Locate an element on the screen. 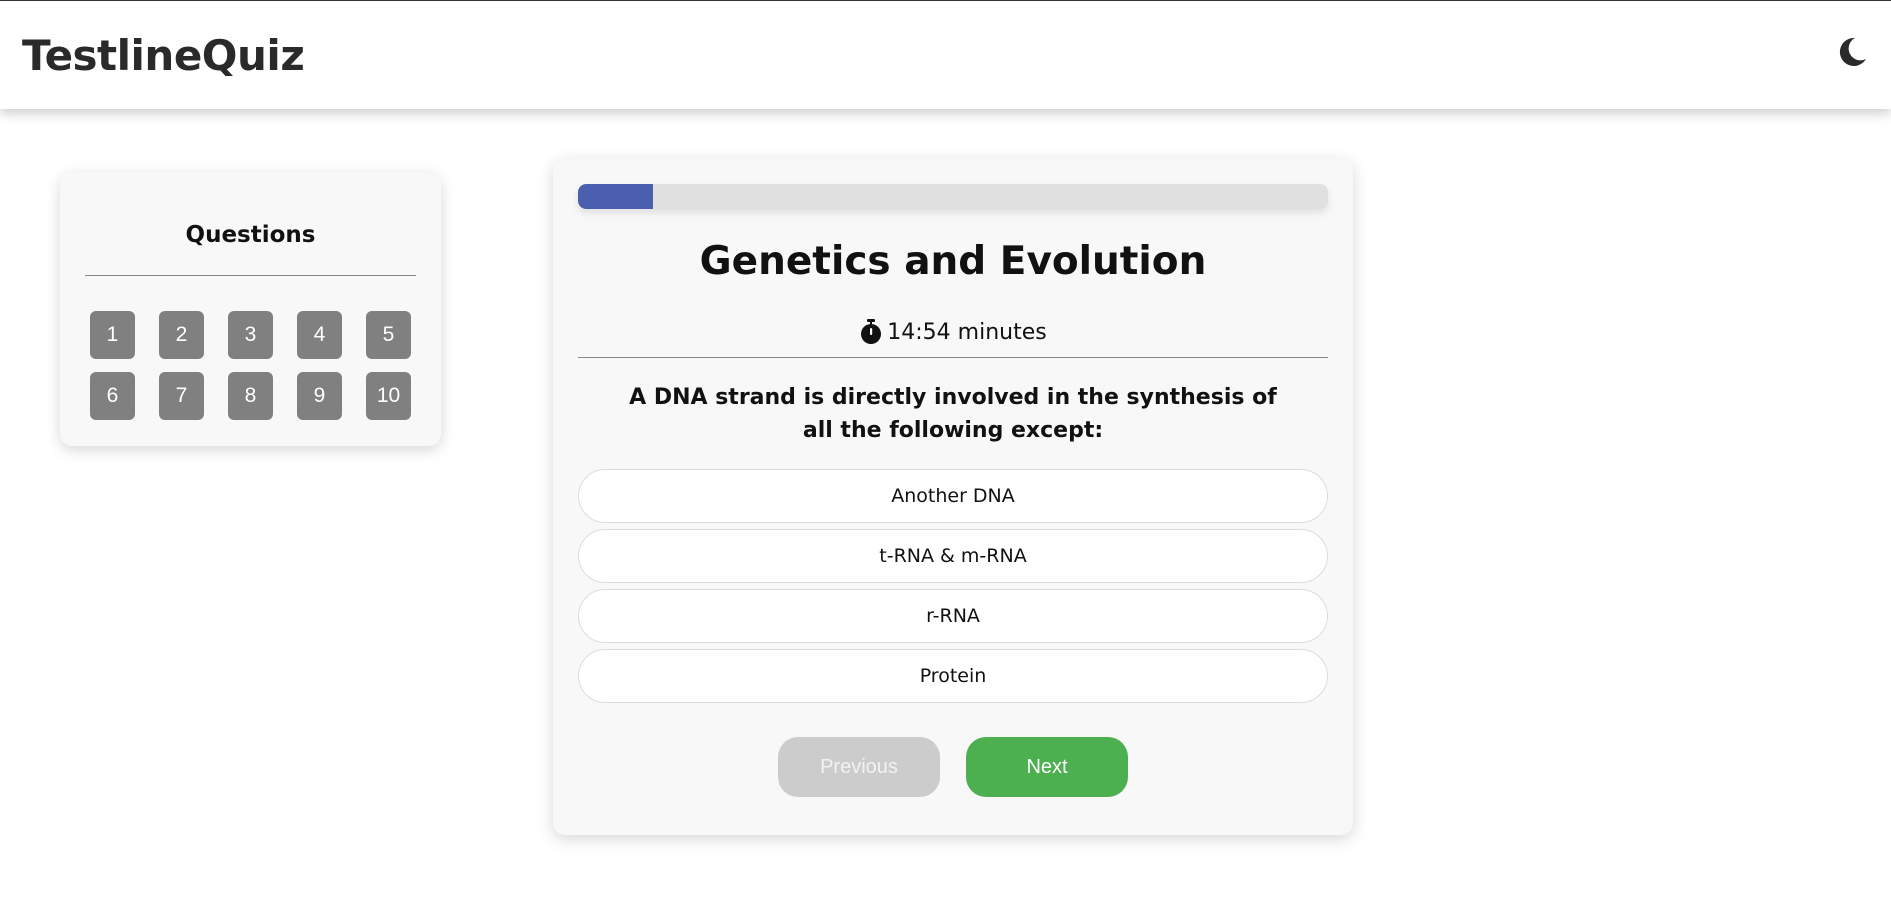 Image resolution: width=1891 pixels, height=910 pixels. question-number-button-8: 8 is located at coordinates (250, 396).